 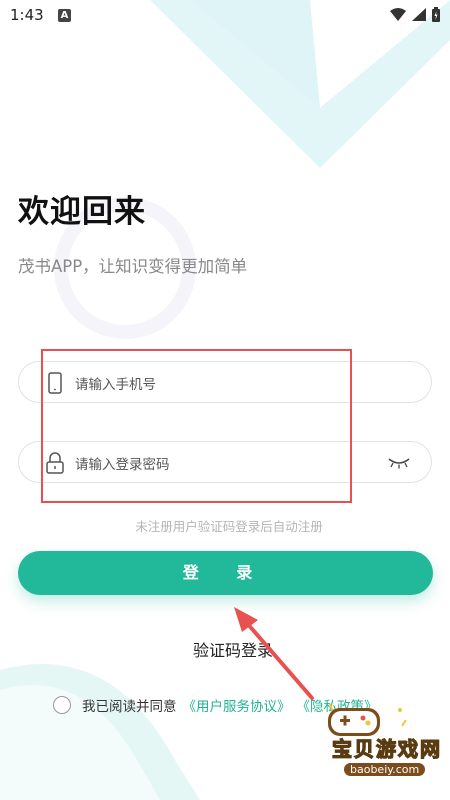 What do you see at coordinates (115, 385) in the screenshot?
I see `phone-placeholder: 请输入手机号` at bounding box center [115, 385].